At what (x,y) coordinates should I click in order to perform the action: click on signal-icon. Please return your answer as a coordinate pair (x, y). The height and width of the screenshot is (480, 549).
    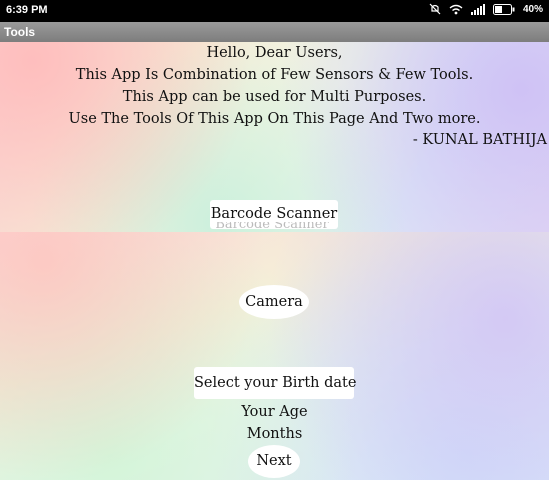
    Looking at the image, I should click on (477, 9).